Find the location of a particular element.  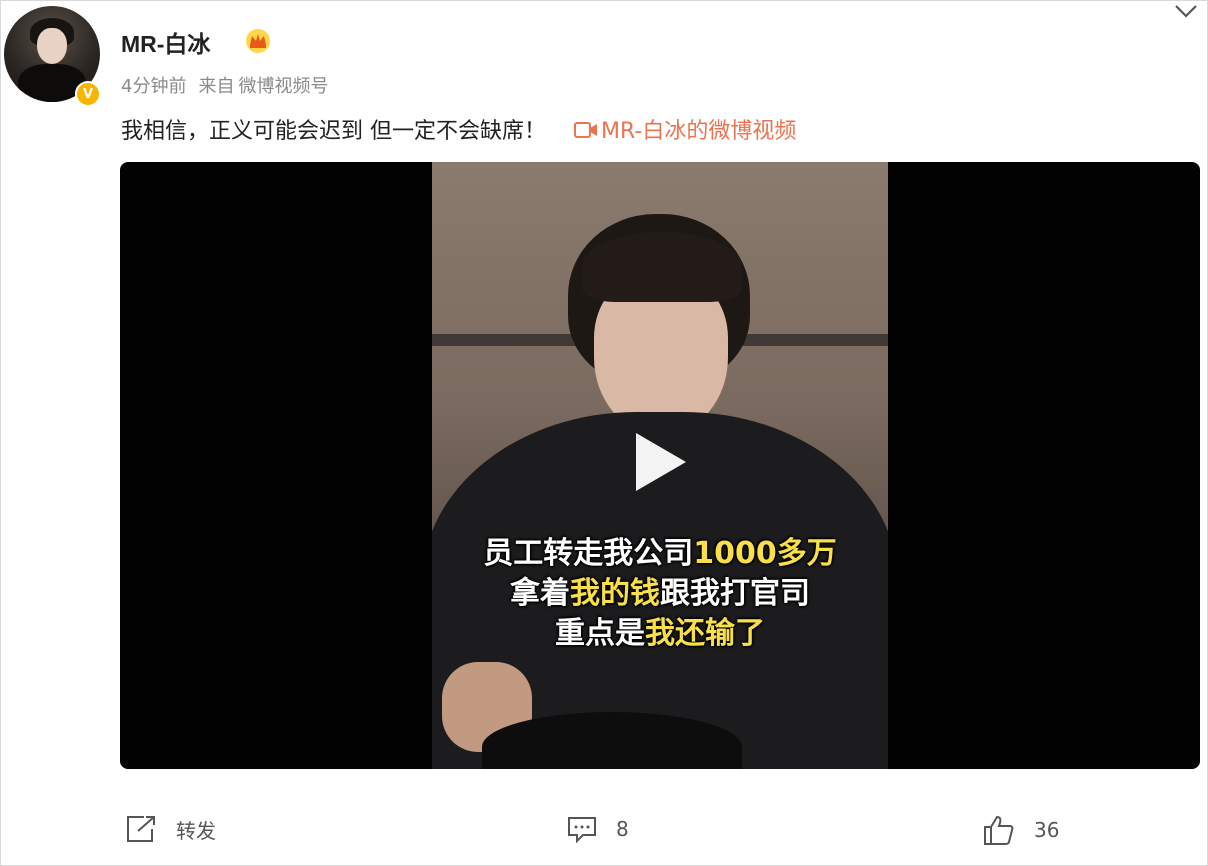

repost-button: 转发 is located at coordinates (170, 829).